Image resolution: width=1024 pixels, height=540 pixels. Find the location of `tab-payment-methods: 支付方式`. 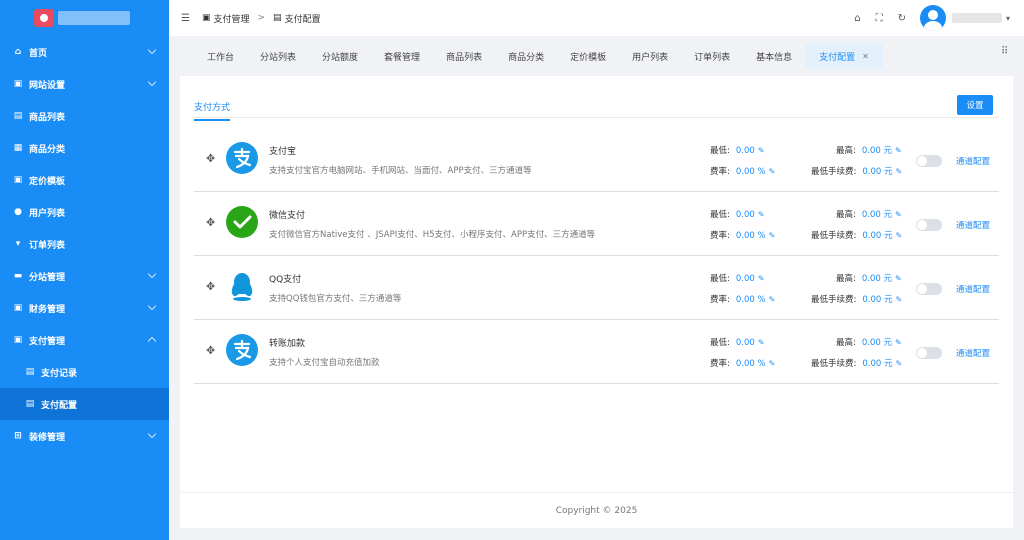

tab-payment-methods: 支付方式 is located at coordinates (212, 110).